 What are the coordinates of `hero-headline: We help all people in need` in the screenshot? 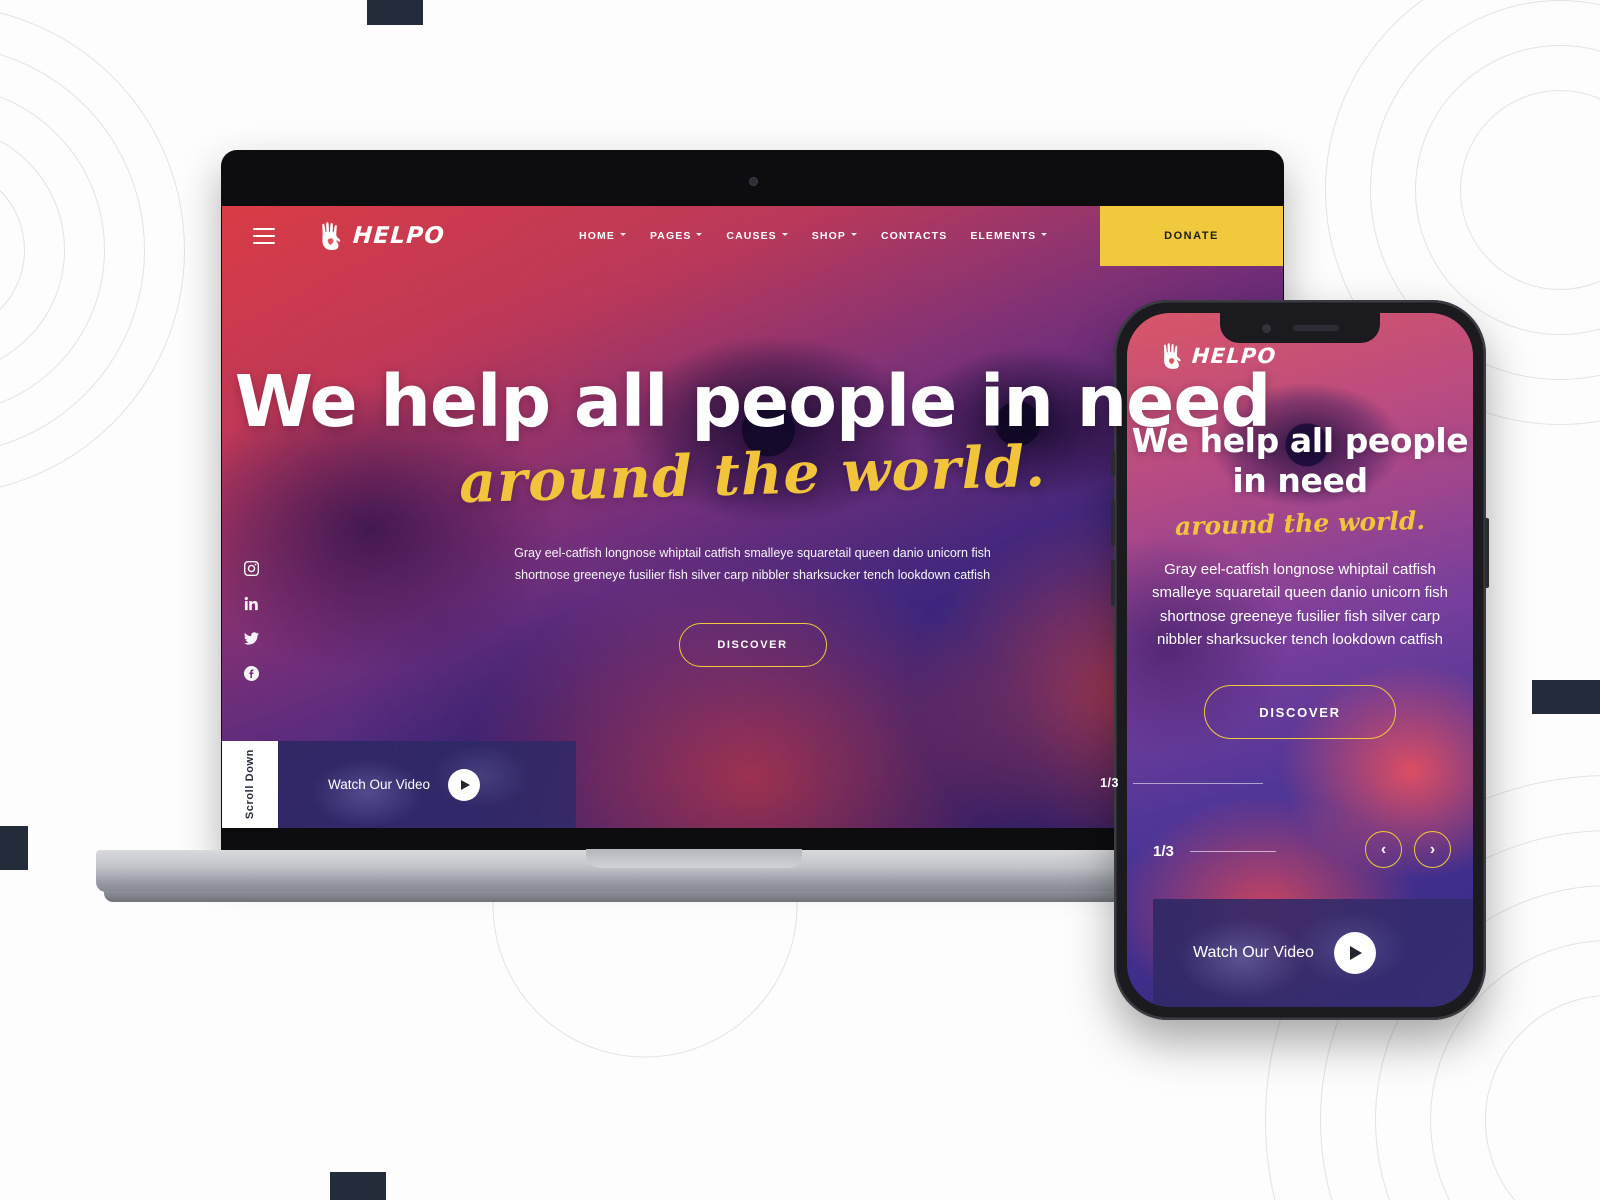 It's located at (753, 401).